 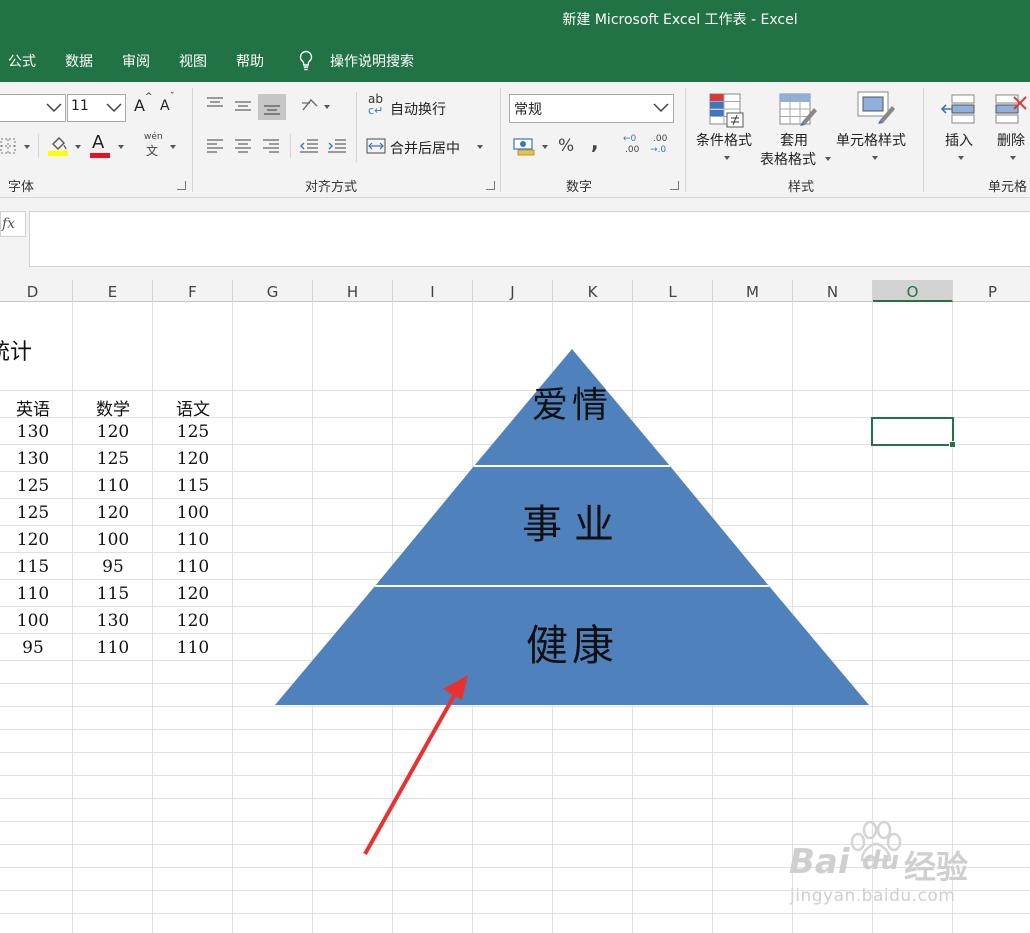 What do you see at coordinates (727, 158) in the screenshot?
I see `conditional-formatting-caret` at bounding box center [727, 158].